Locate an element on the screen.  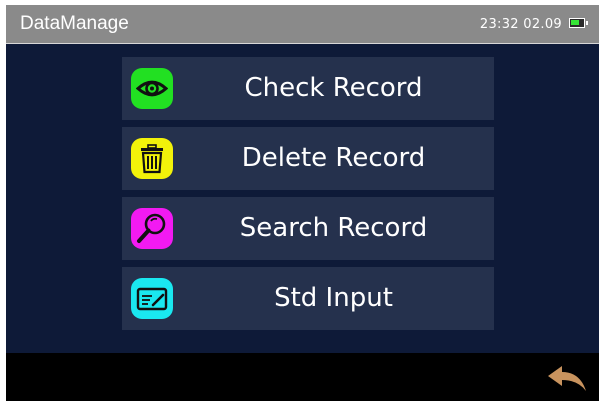
title-bar: DataManage 23:32 02.09 is located at coordinates (302, 24).